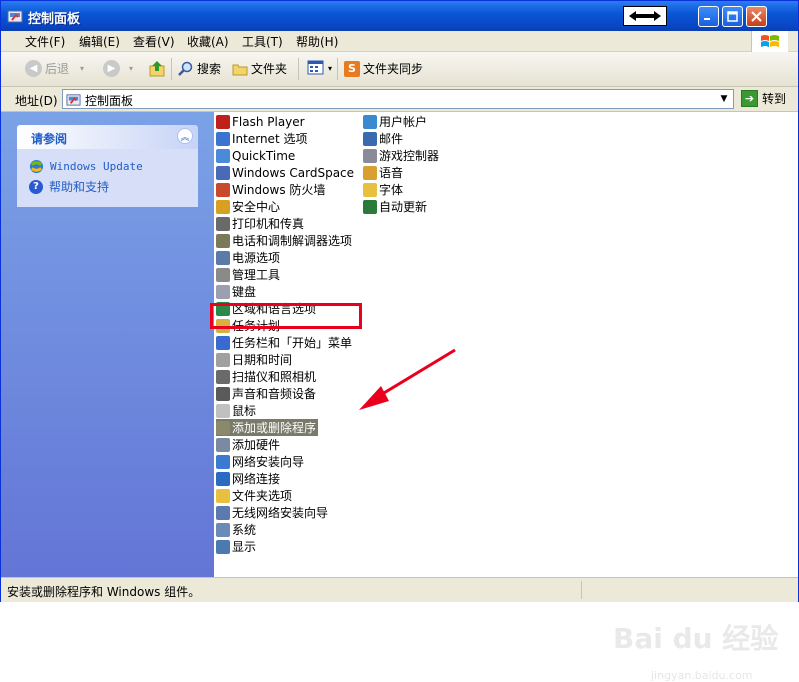 The width and height of the screenshot is (799, 682). What do you see at coordinates (319, 68) in the screenshot?
I see `views-button: ▾` at bounding box center [319, 68].